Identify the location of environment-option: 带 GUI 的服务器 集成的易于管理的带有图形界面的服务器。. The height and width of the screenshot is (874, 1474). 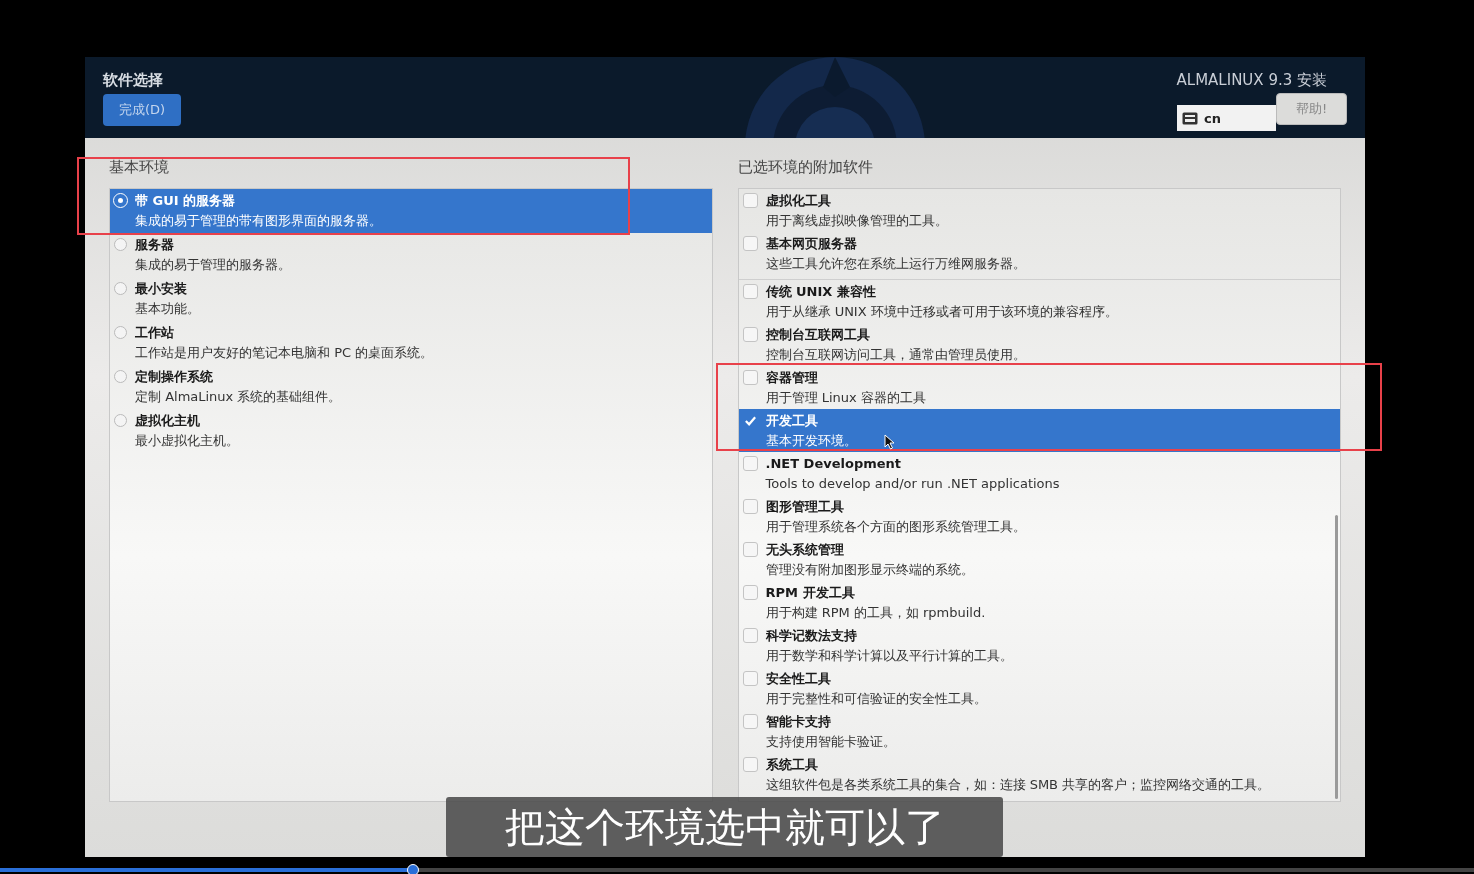
(411, 211).